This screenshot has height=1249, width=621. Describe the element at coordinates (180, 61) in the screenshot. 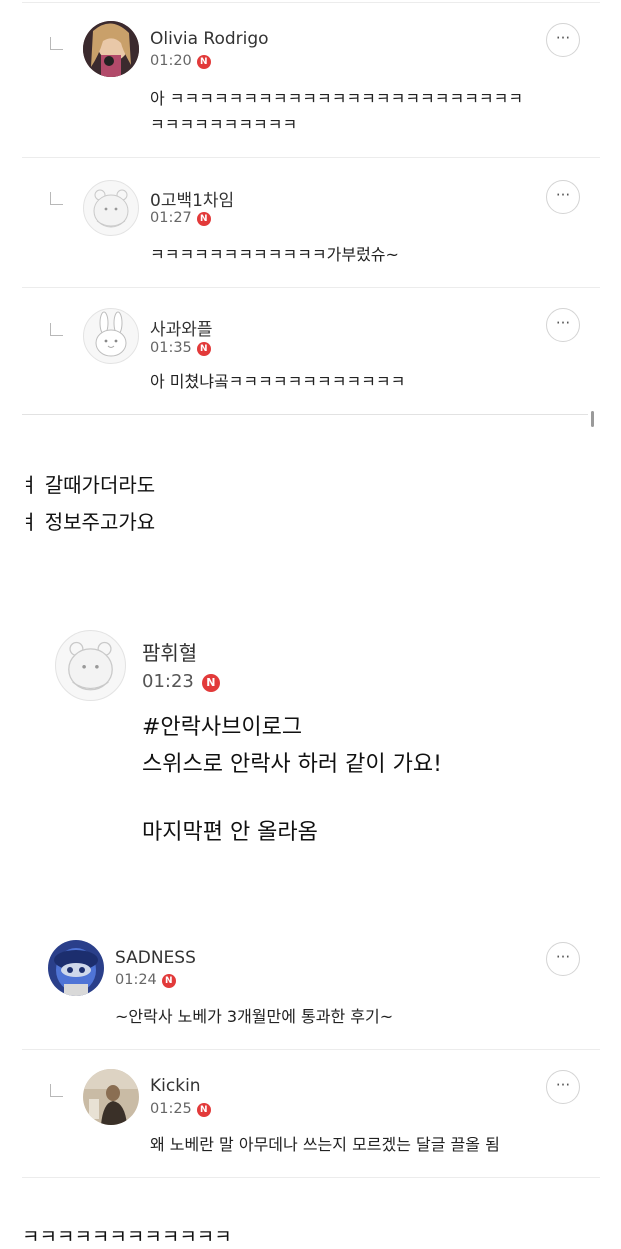

I see `comment-time: 01:20 N` at that location.